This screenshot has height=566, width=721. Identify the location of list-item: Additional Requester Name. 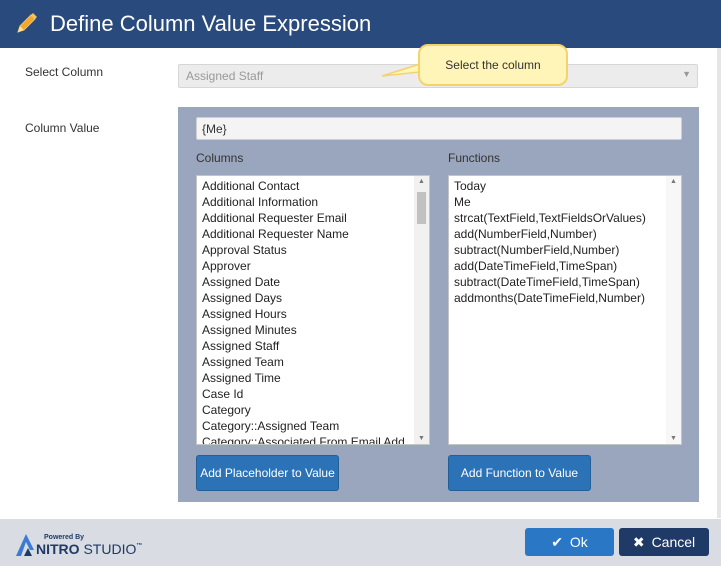
(305, 234).